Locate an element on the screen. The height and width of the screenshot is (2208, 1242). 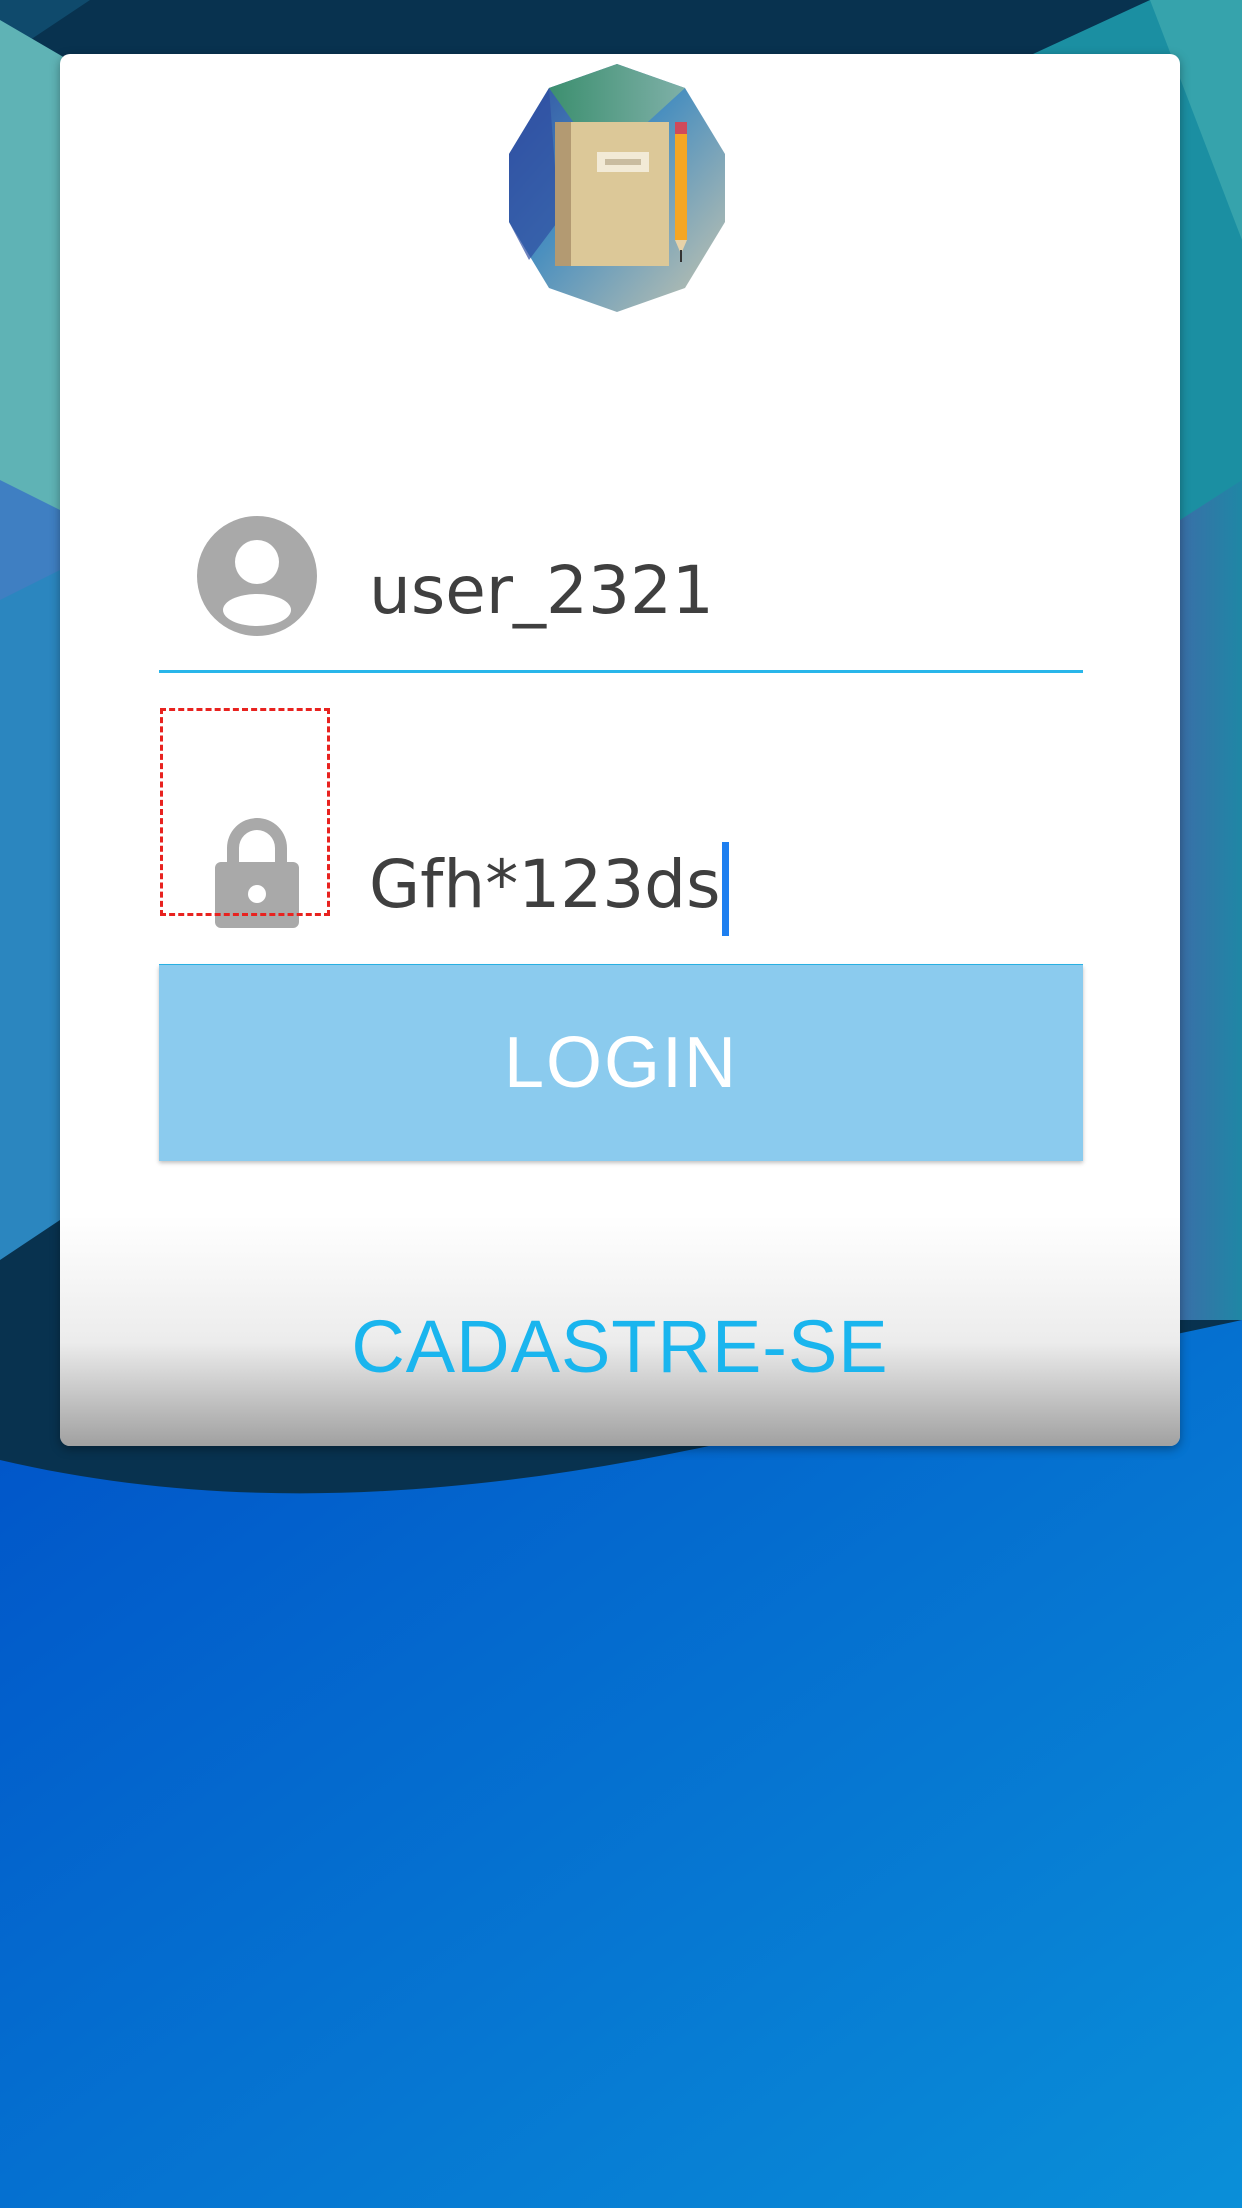
focus-highlight-box is located at coordinates (245, 812).